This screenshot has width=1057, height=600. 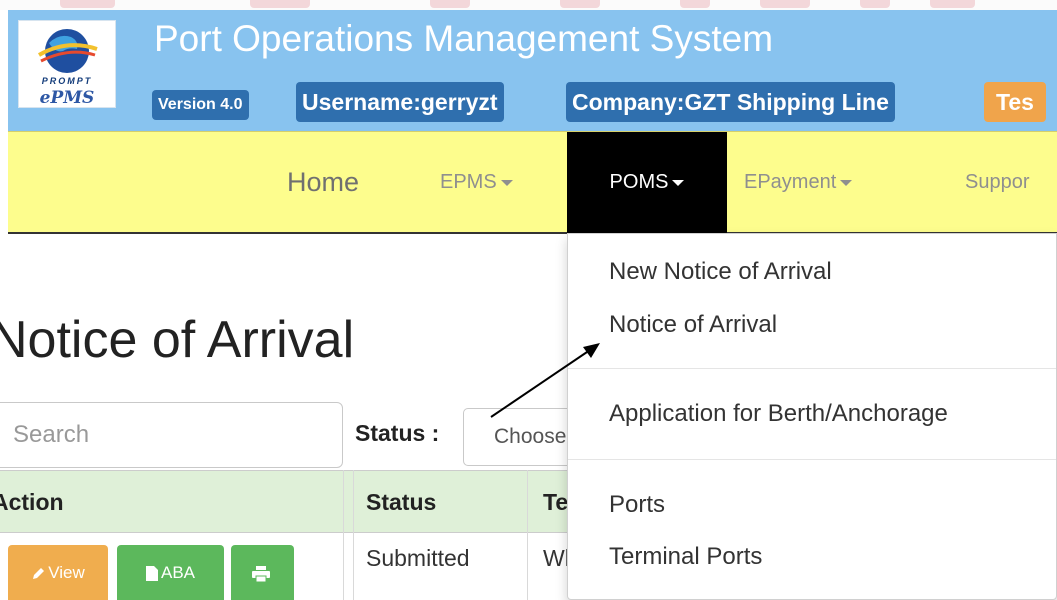 I want to click on nav-home-label: Home, so click(x=323, y=182).